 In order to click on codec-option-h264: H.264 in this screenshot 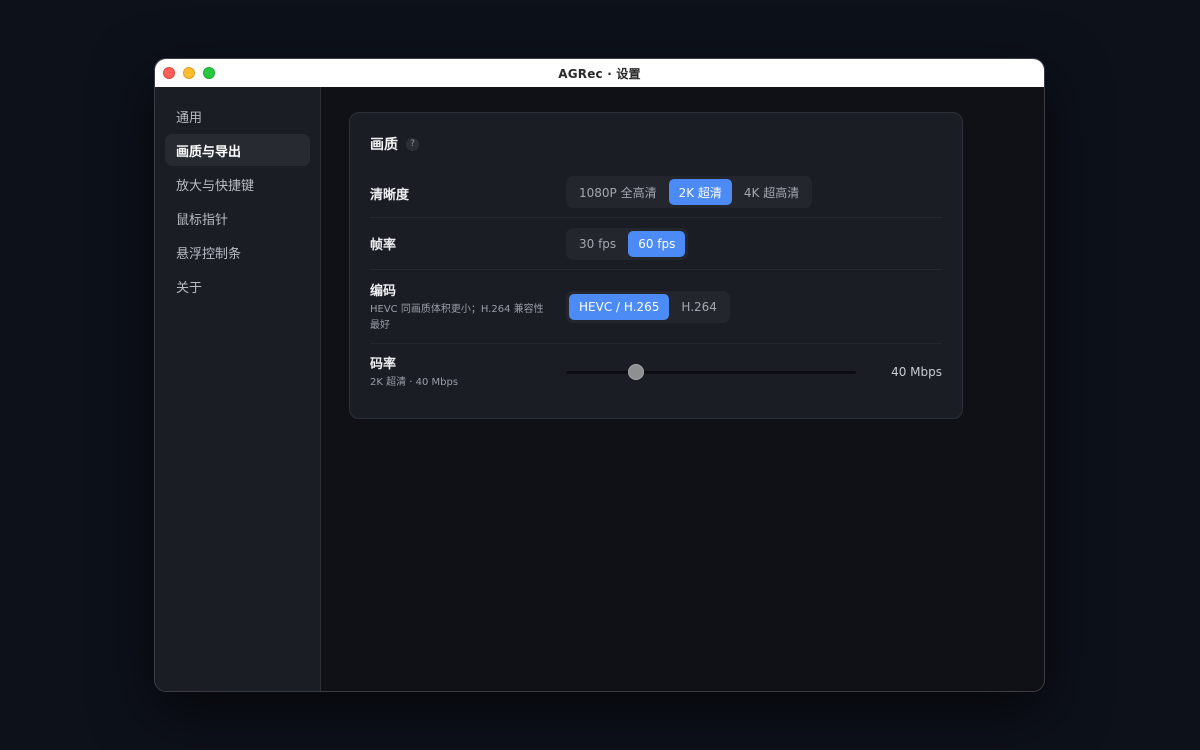, I will do `click(699, 307)`.